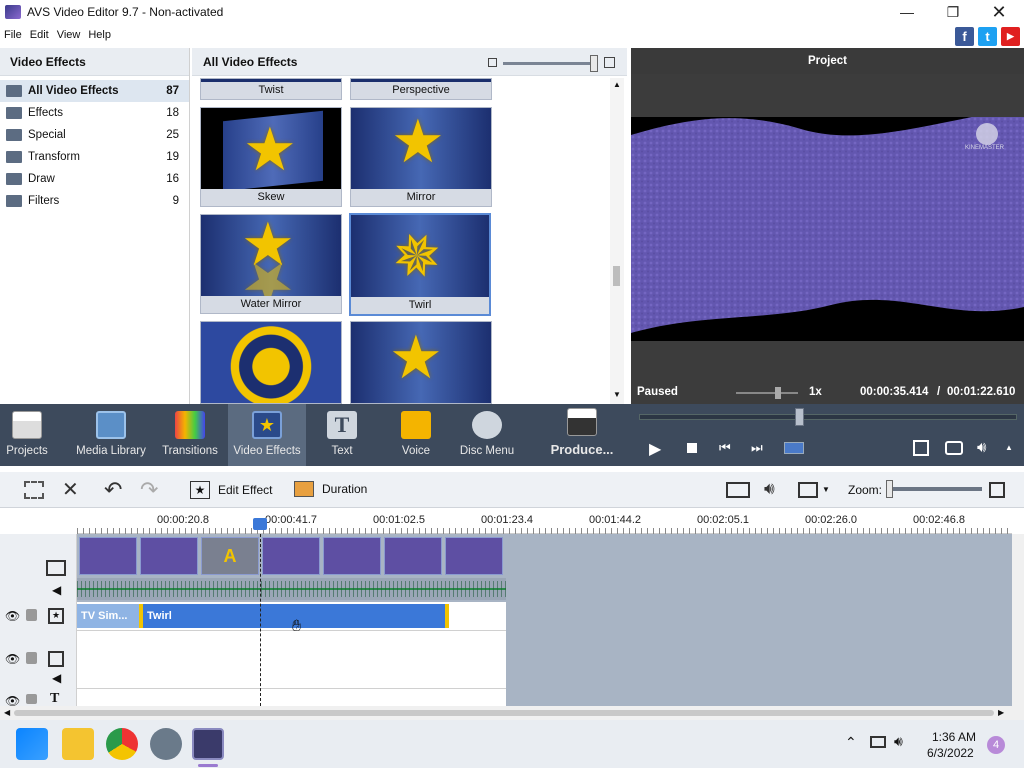  I want to click on video-effects-button: ★ Video Effects, so click(267, 435).